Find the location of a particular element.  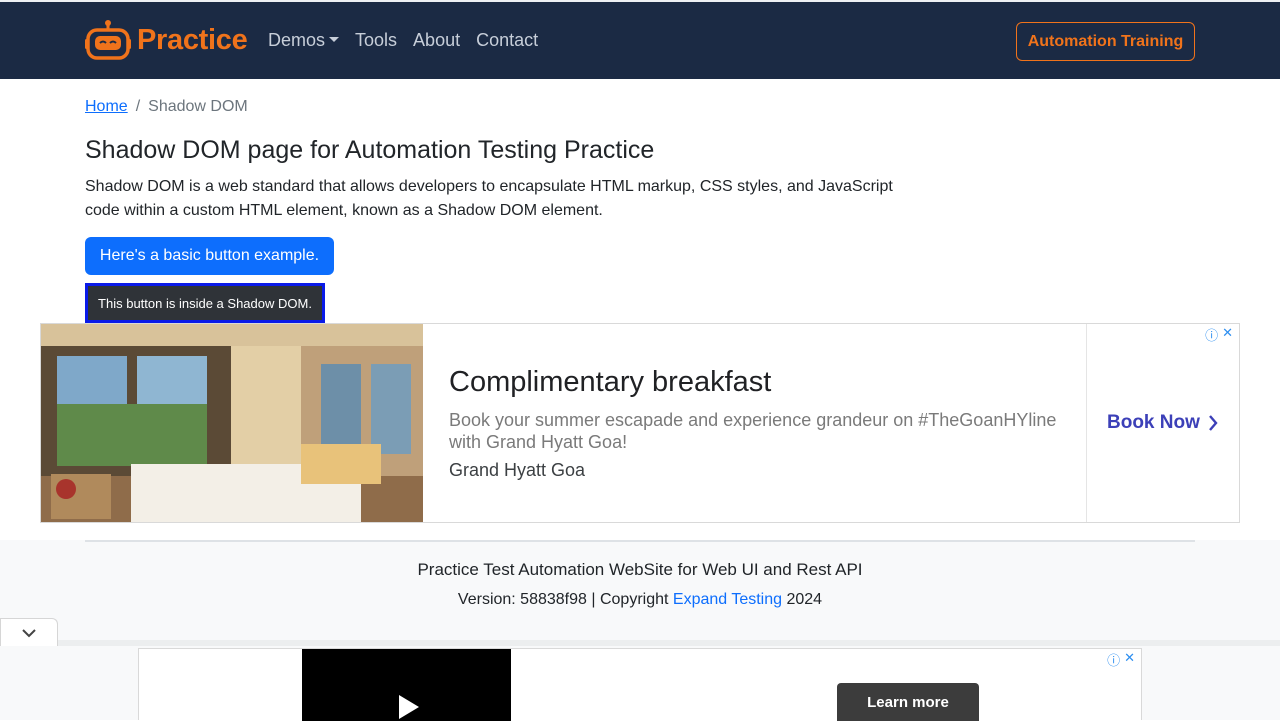

anchor-ad-border is located at coordinates (669, 643).